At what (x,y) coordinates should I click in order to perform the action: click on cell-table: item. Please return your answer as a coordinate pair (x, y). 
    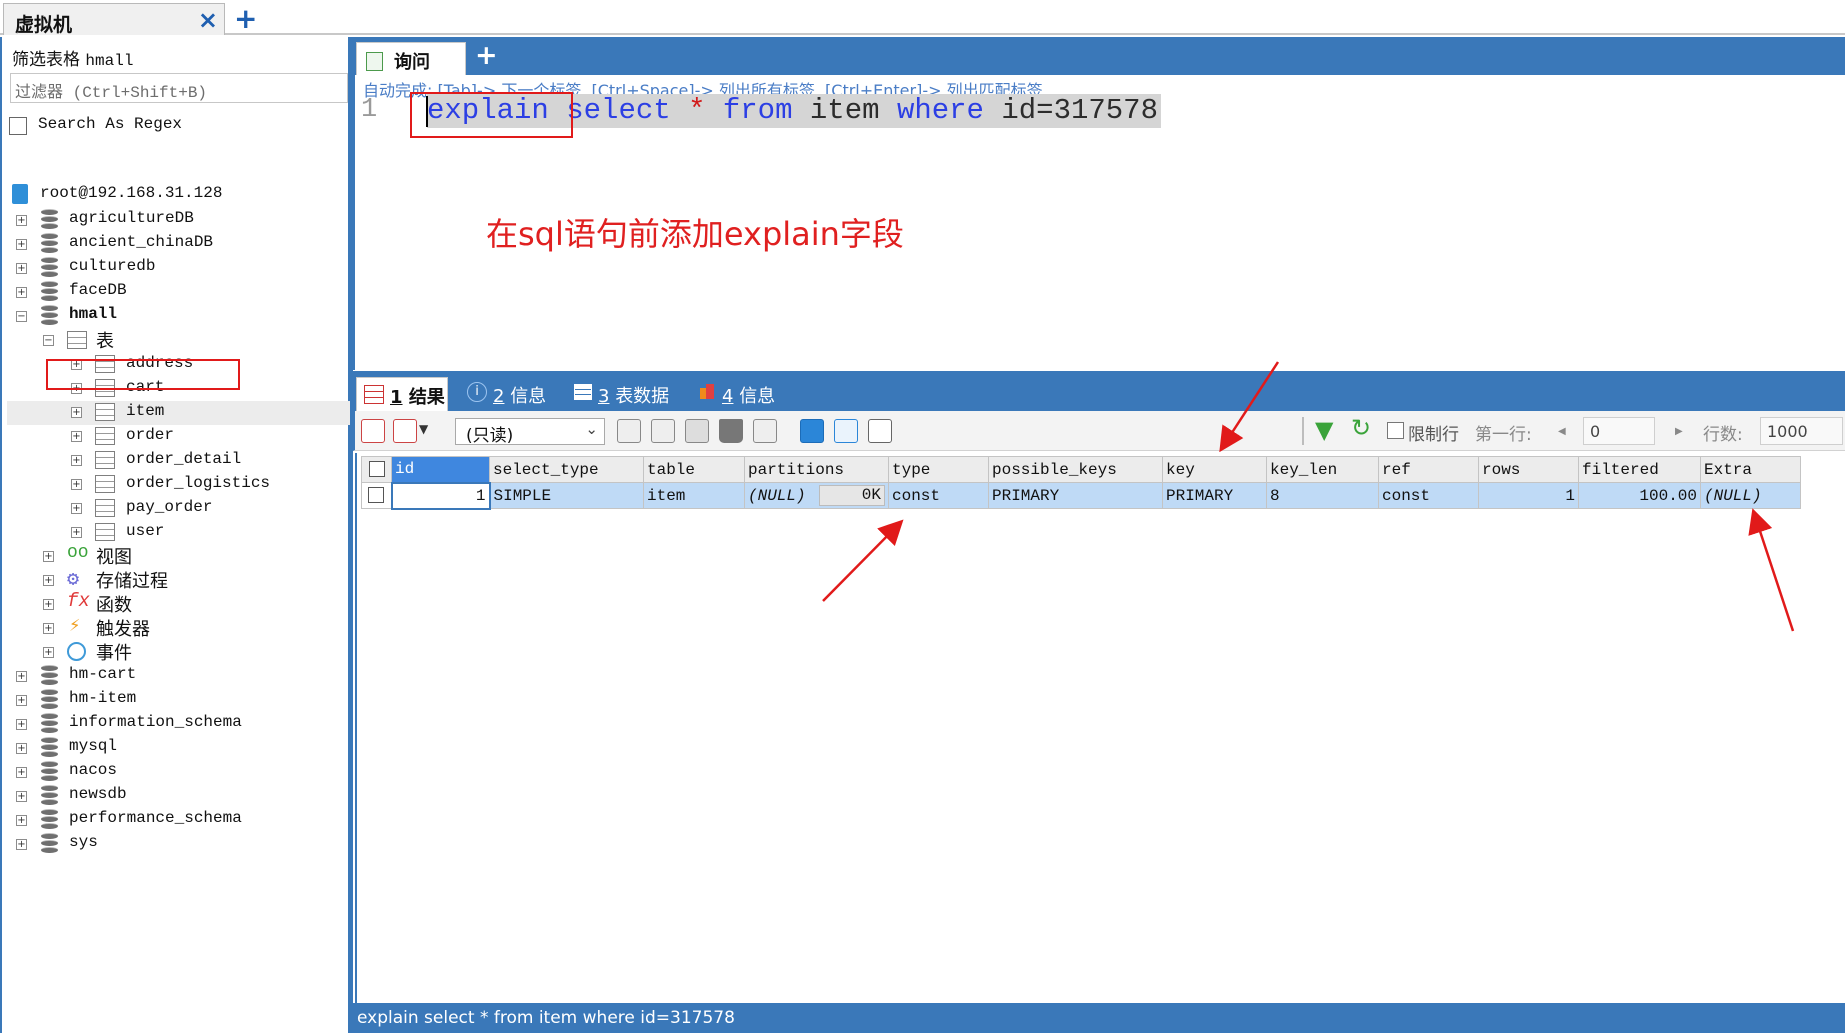
    Looking at the image, I should click on (694, 495).